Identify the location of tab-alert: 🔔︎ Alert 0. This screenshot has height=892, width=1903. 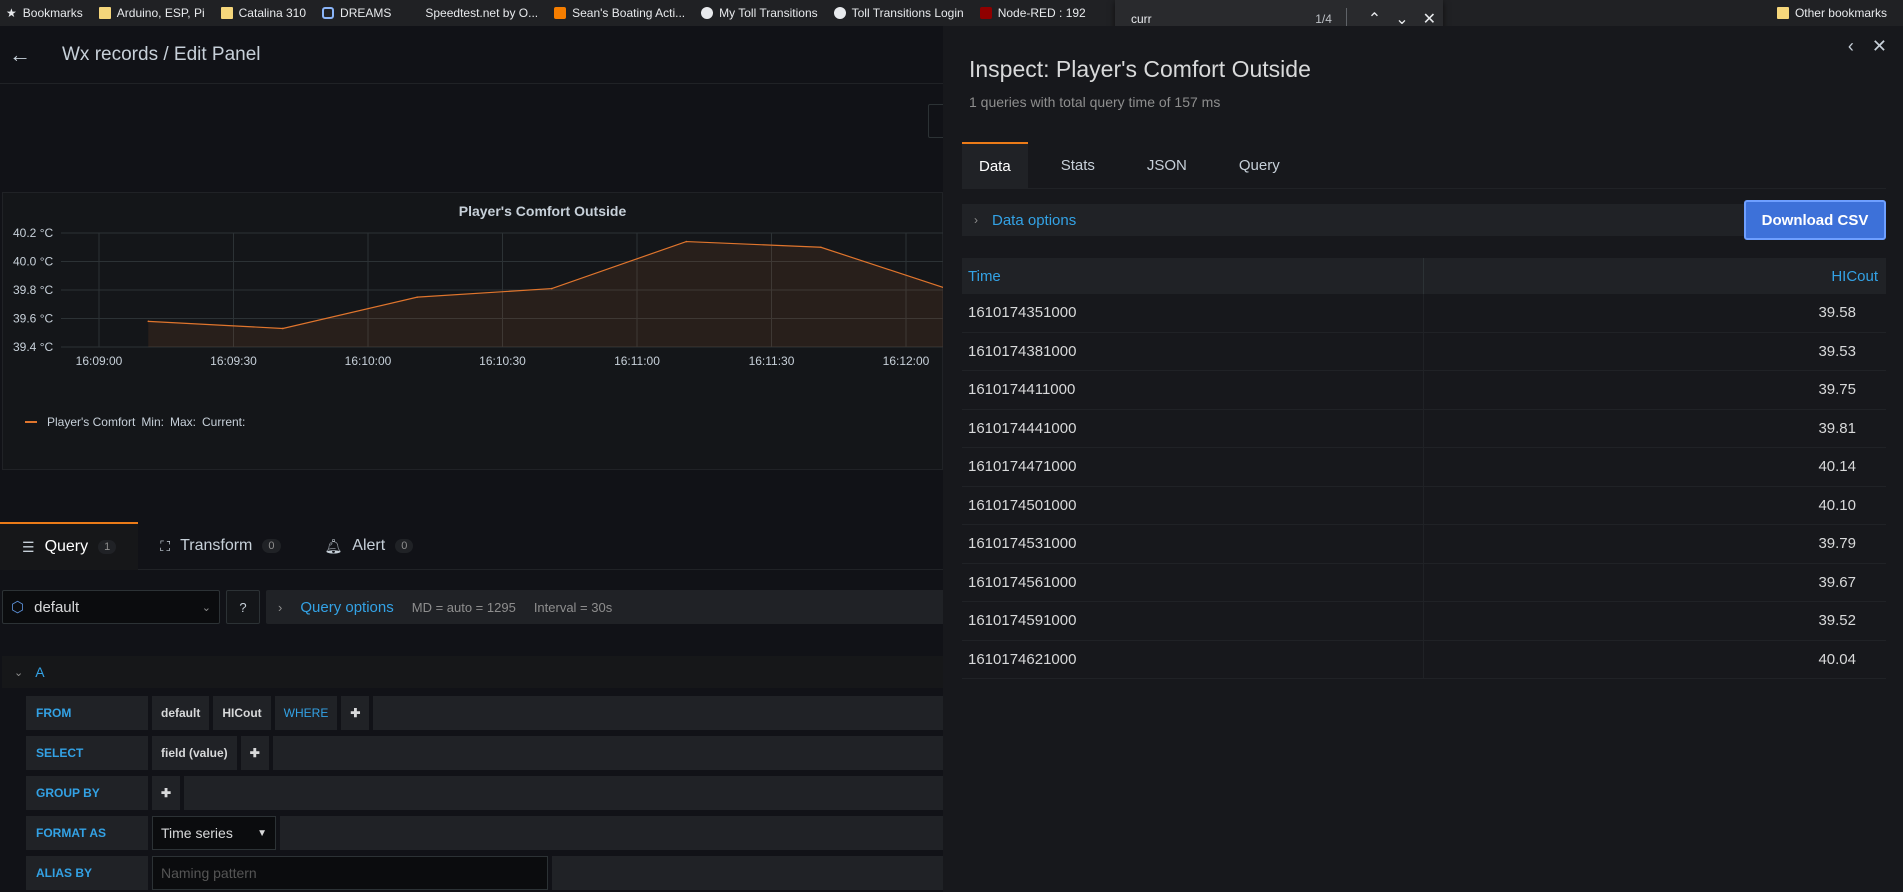
(369, 546).